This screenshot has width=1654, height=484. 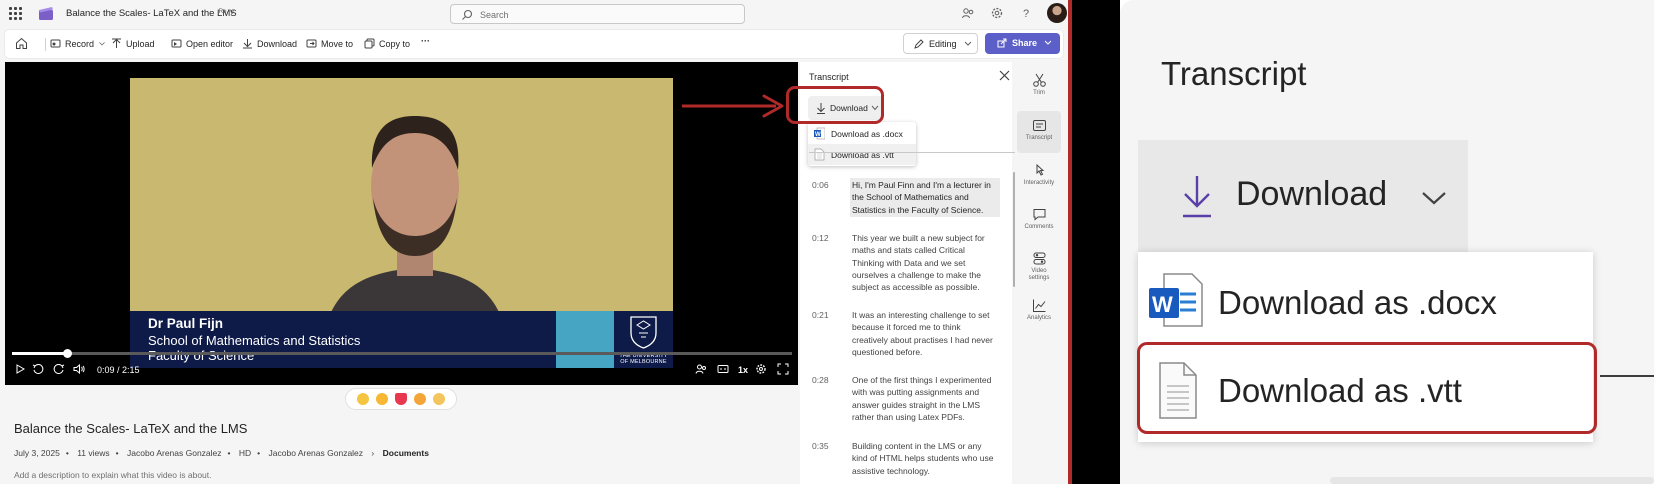 I want to click on reactions-bar, so click(x=401, y=399).